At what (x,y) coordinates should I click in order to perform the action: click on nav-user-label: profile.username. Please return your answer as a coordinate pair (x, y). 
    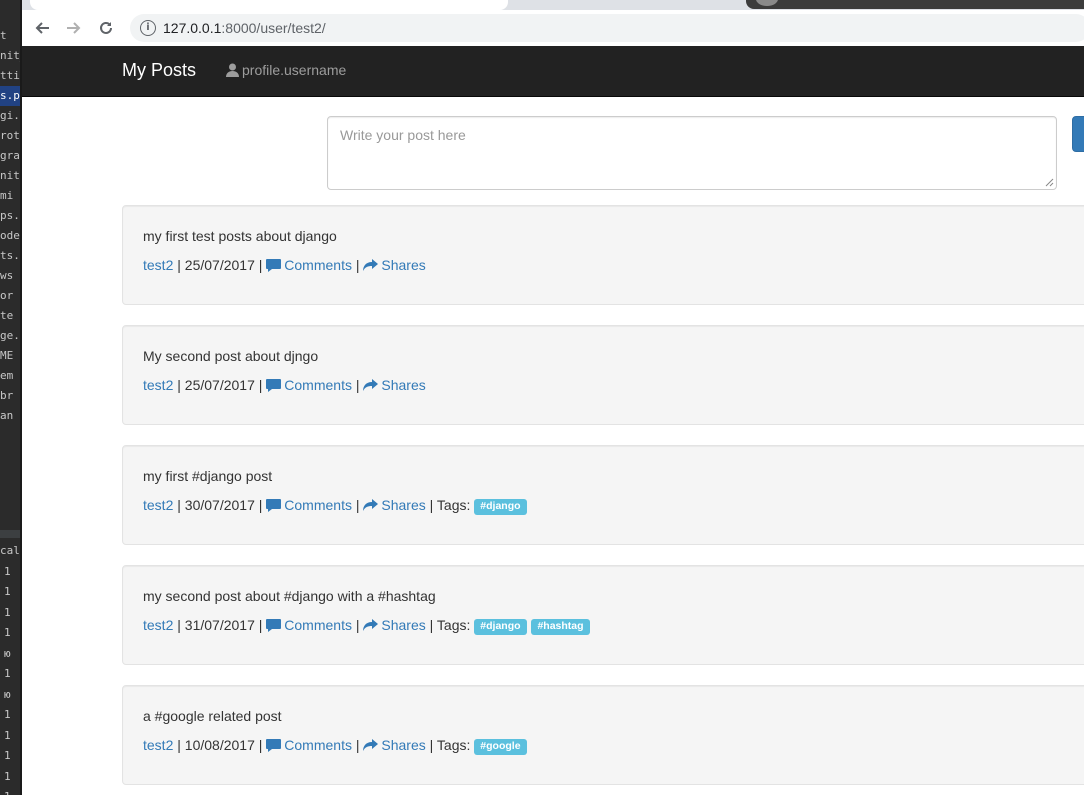
    Looking at the image, I should click on (294, 70).